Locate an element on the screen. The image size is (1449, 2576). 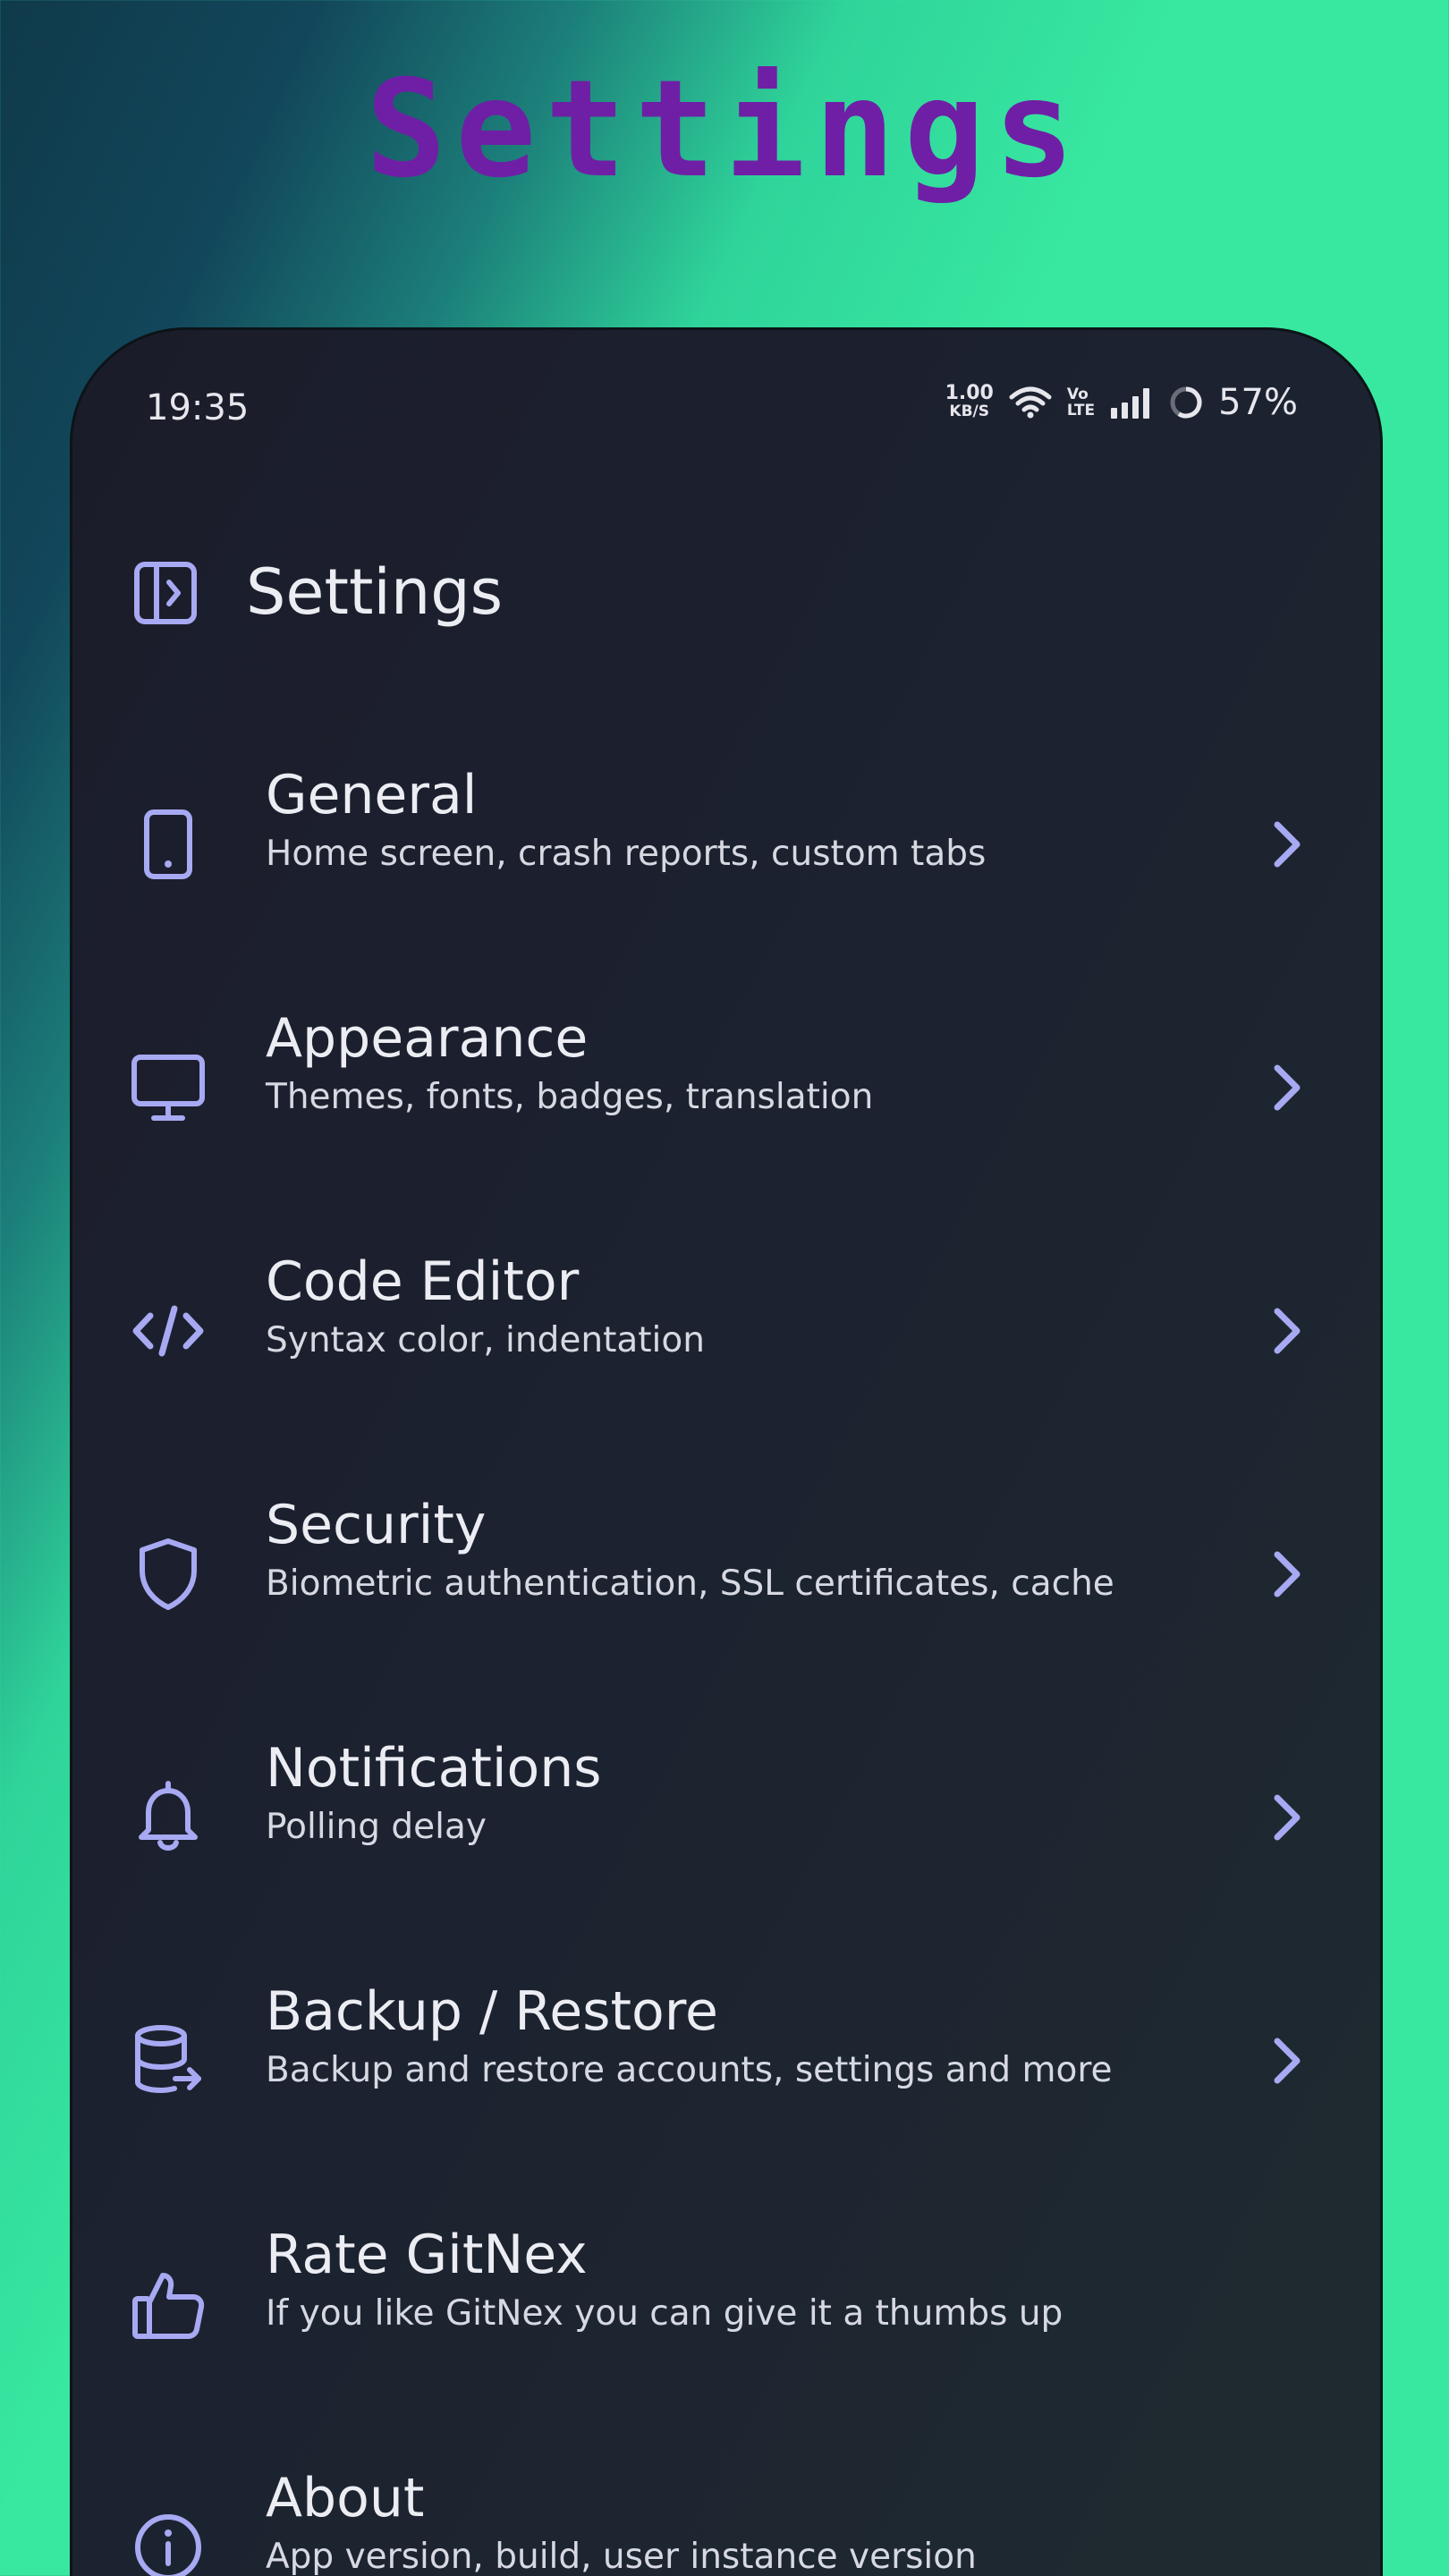
settings-item-title: General is located at coordinates (372, 795).